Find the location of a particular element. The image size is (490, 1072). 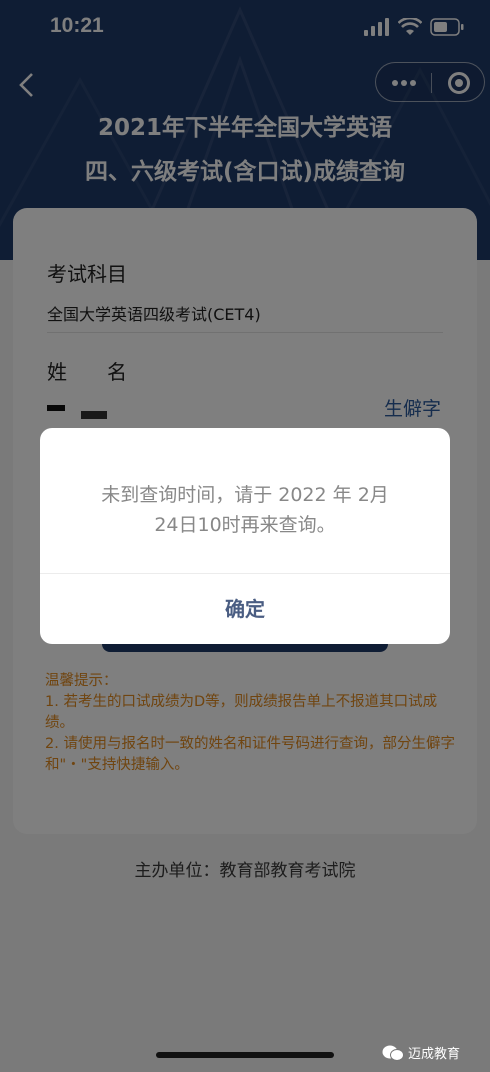

dialog-message-line-1: 未到查询时间，请于 2022 年 2月 is located at coordinates (245, 495).